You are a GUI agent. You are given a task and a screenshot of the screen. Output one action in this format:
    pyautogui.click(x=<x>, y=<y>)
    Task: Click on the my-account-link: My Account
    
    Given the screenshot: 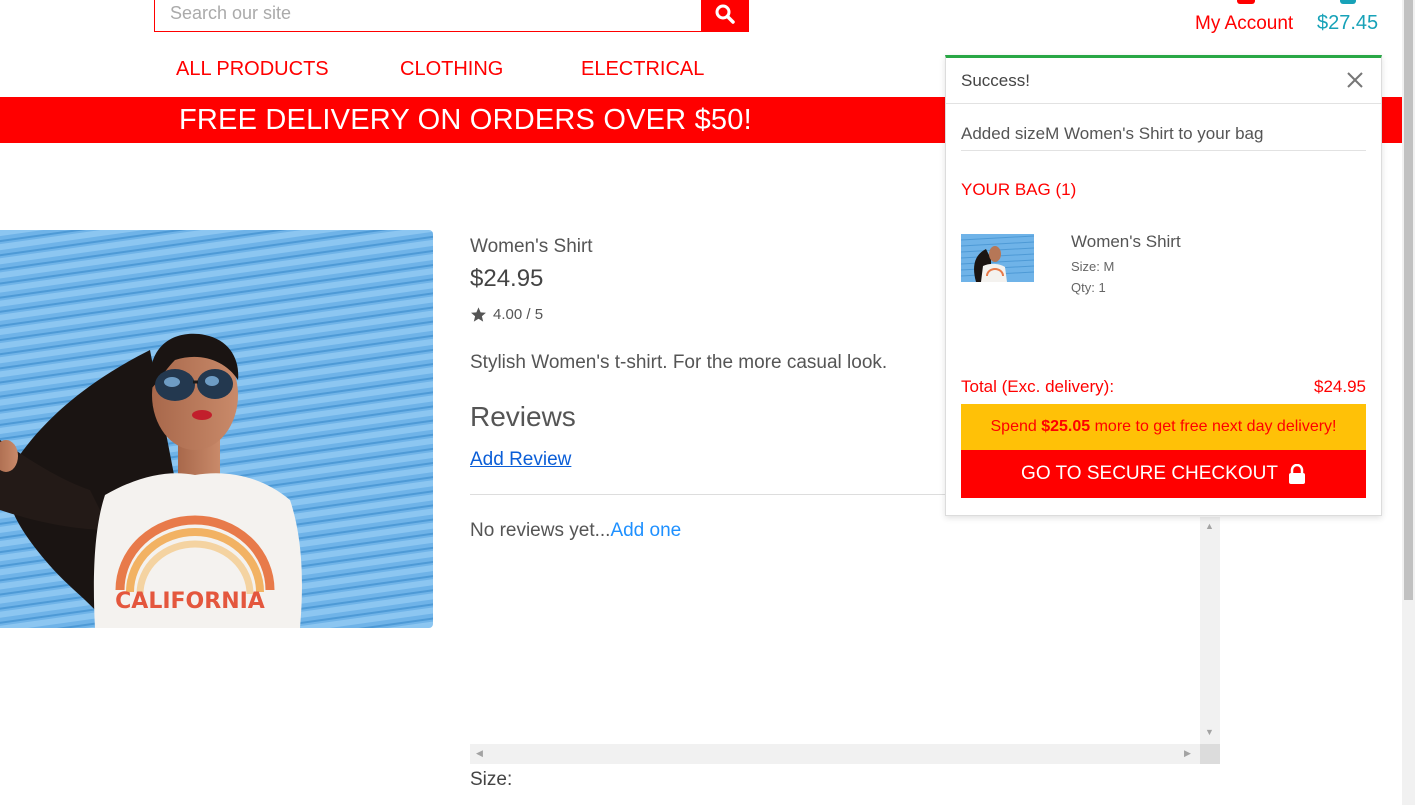 What is the action you would take?
    pyautogui.click(x=1244, y=24)
    